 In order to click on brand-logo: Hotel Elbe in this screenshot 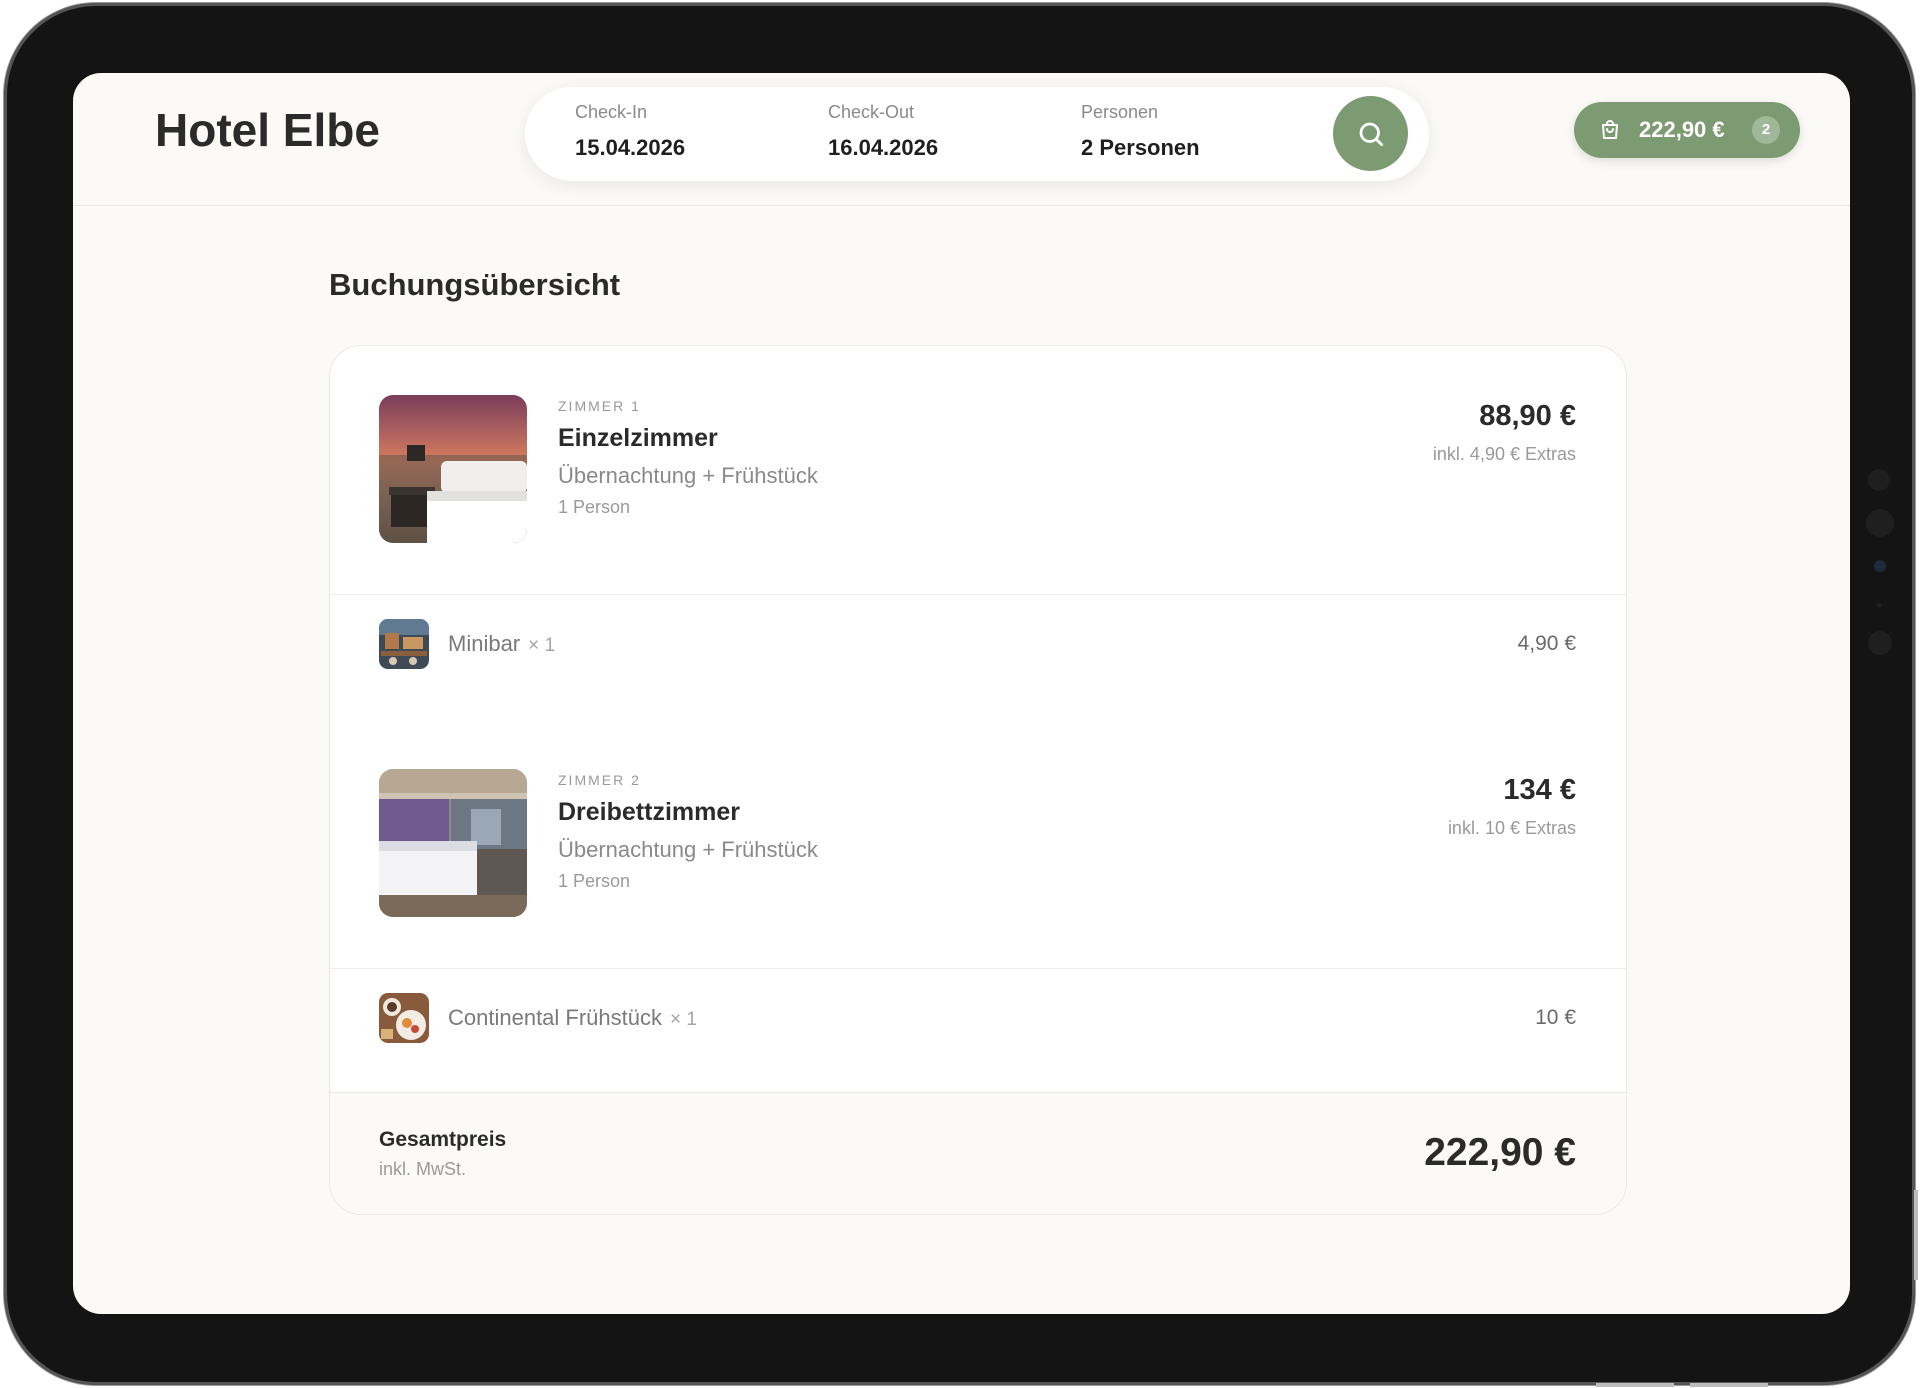, I will do `click(267, 130)`.